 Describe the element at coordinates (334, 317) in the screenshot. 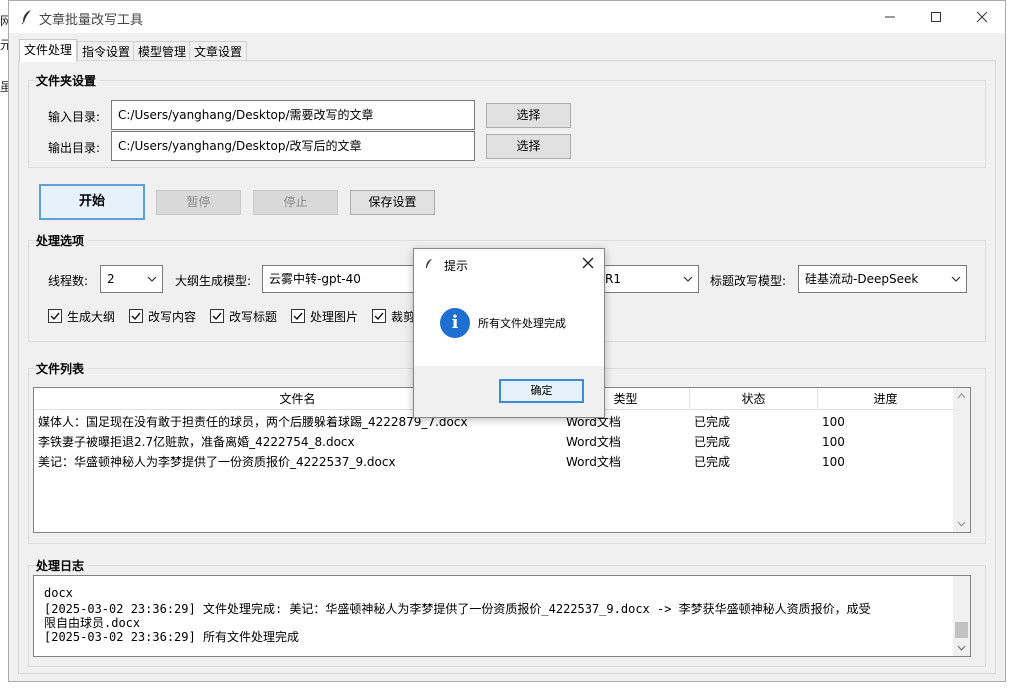

I see `check-label: 处理图片` at that location.